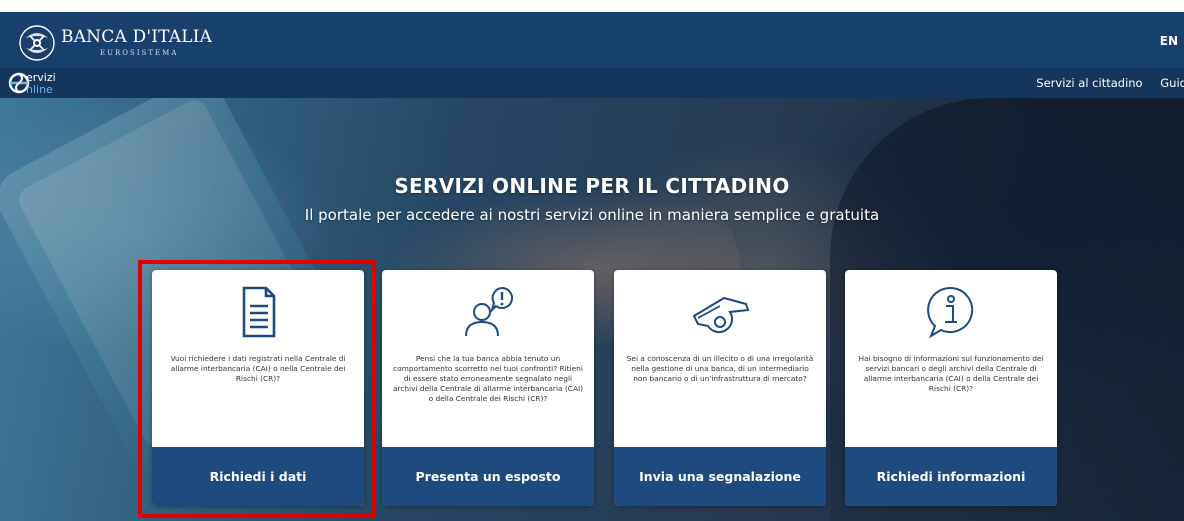 Image resolution: width=1184 pixels, height=521 pixels. What do you see at coordinates (720, 476) in the screenshot?
I see `invia-segnalazione-button: Invia una segnalazione` at bounding box center [720, 476].